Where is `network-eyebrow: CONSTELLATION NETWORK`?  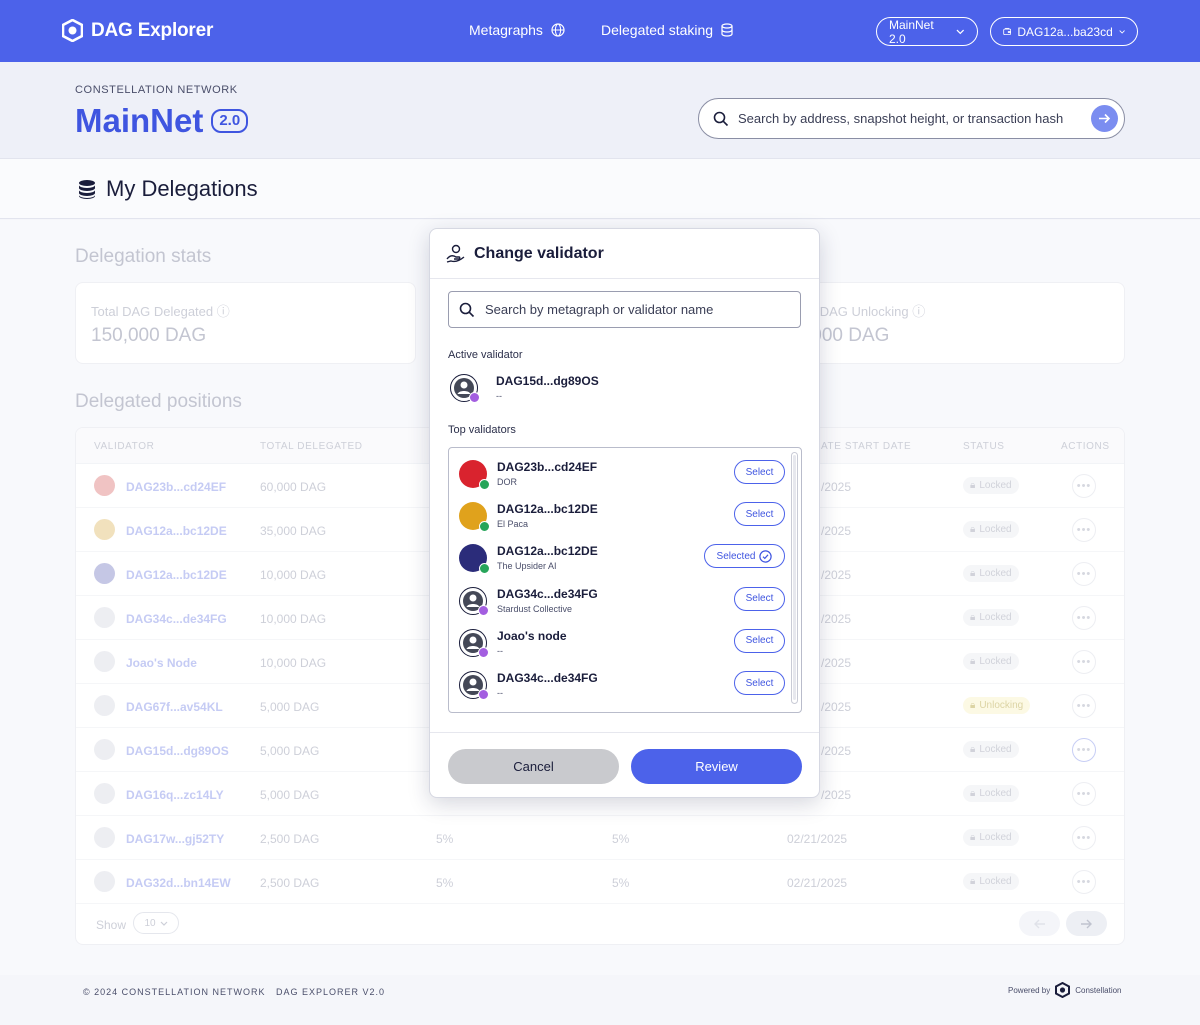
network-eyebrow: CONSTELLATION NETWORK is located at coordinates (156, 90).